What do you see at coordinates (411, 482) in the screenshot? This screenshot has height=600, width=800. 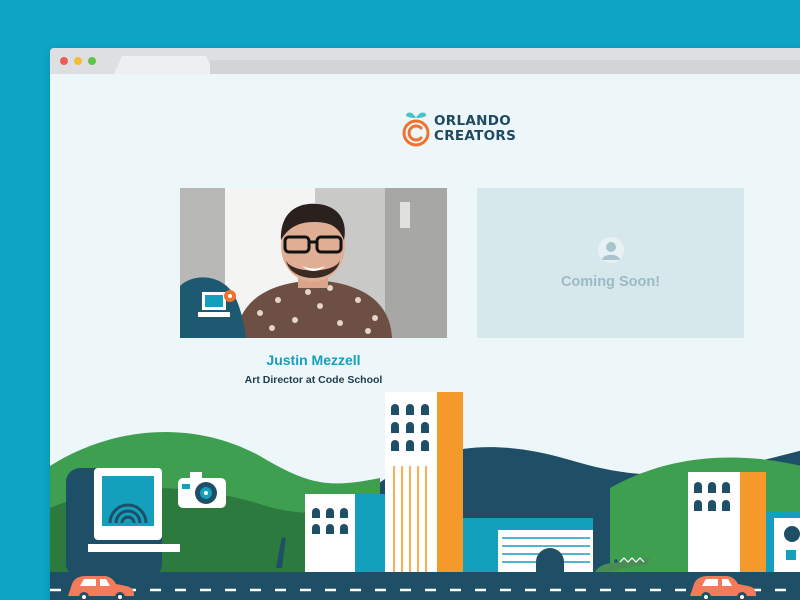 I see `tall-building` at bounding box center [411, 482].